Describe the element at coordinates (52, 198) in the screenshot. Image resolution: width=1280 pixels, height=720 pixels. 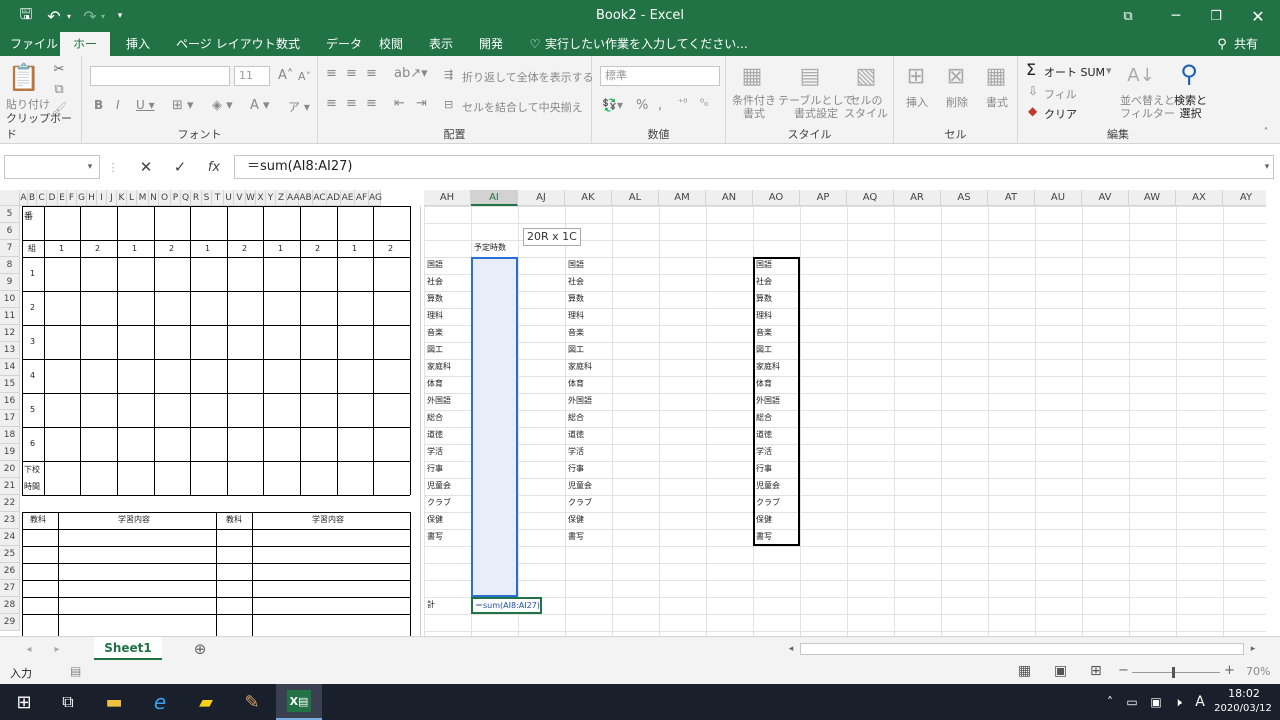
I see `column-header: D` at that location.